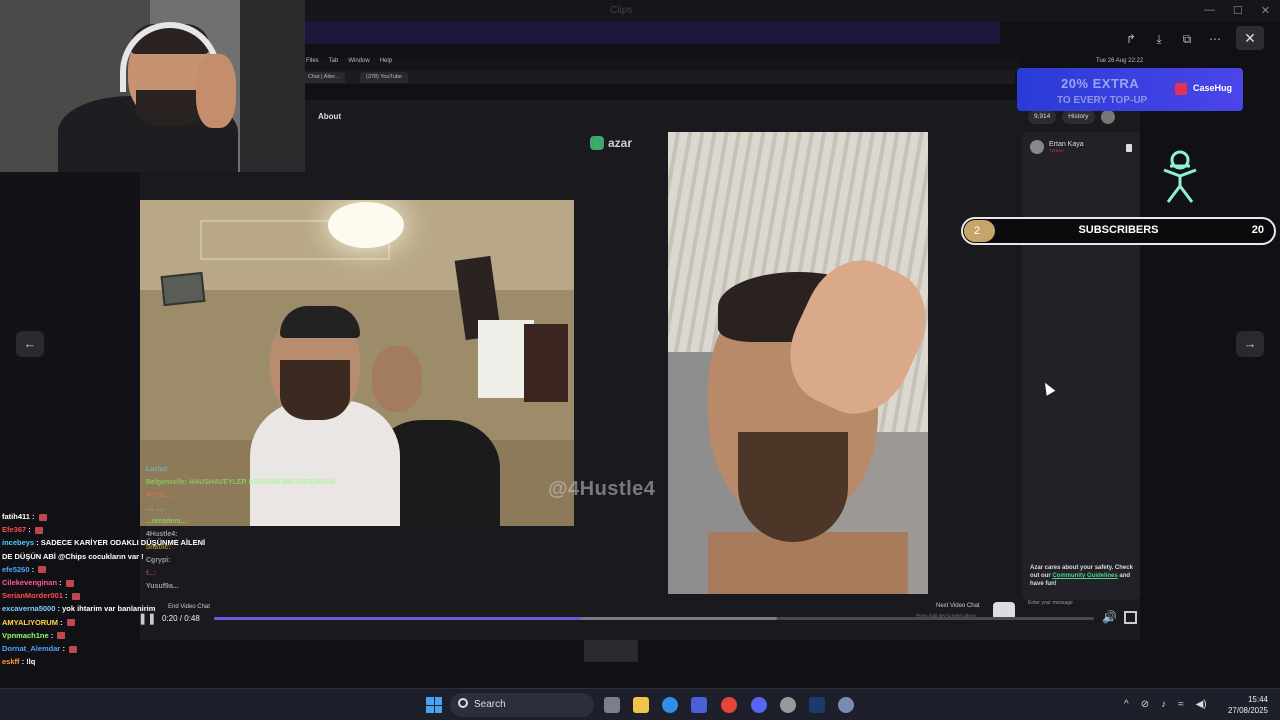 The width and height of the screenshot is (1280, 720). I want to click on stick-figure-logo-icon, so click(1180, 176).